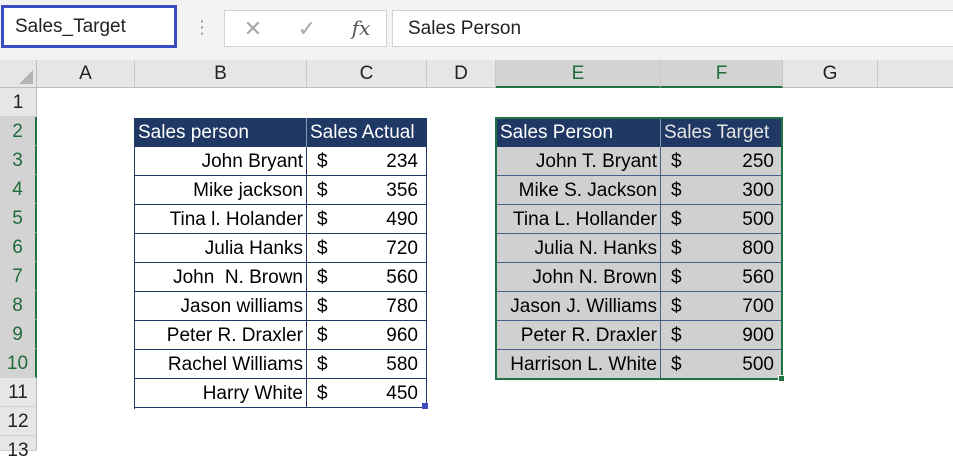 This screenshot has height=465, width=953. What do you see at coordinates (221, 364) in the screenshot?
I see `actual-name-cell: Rachel Williams` at bounding box center [221, 364].